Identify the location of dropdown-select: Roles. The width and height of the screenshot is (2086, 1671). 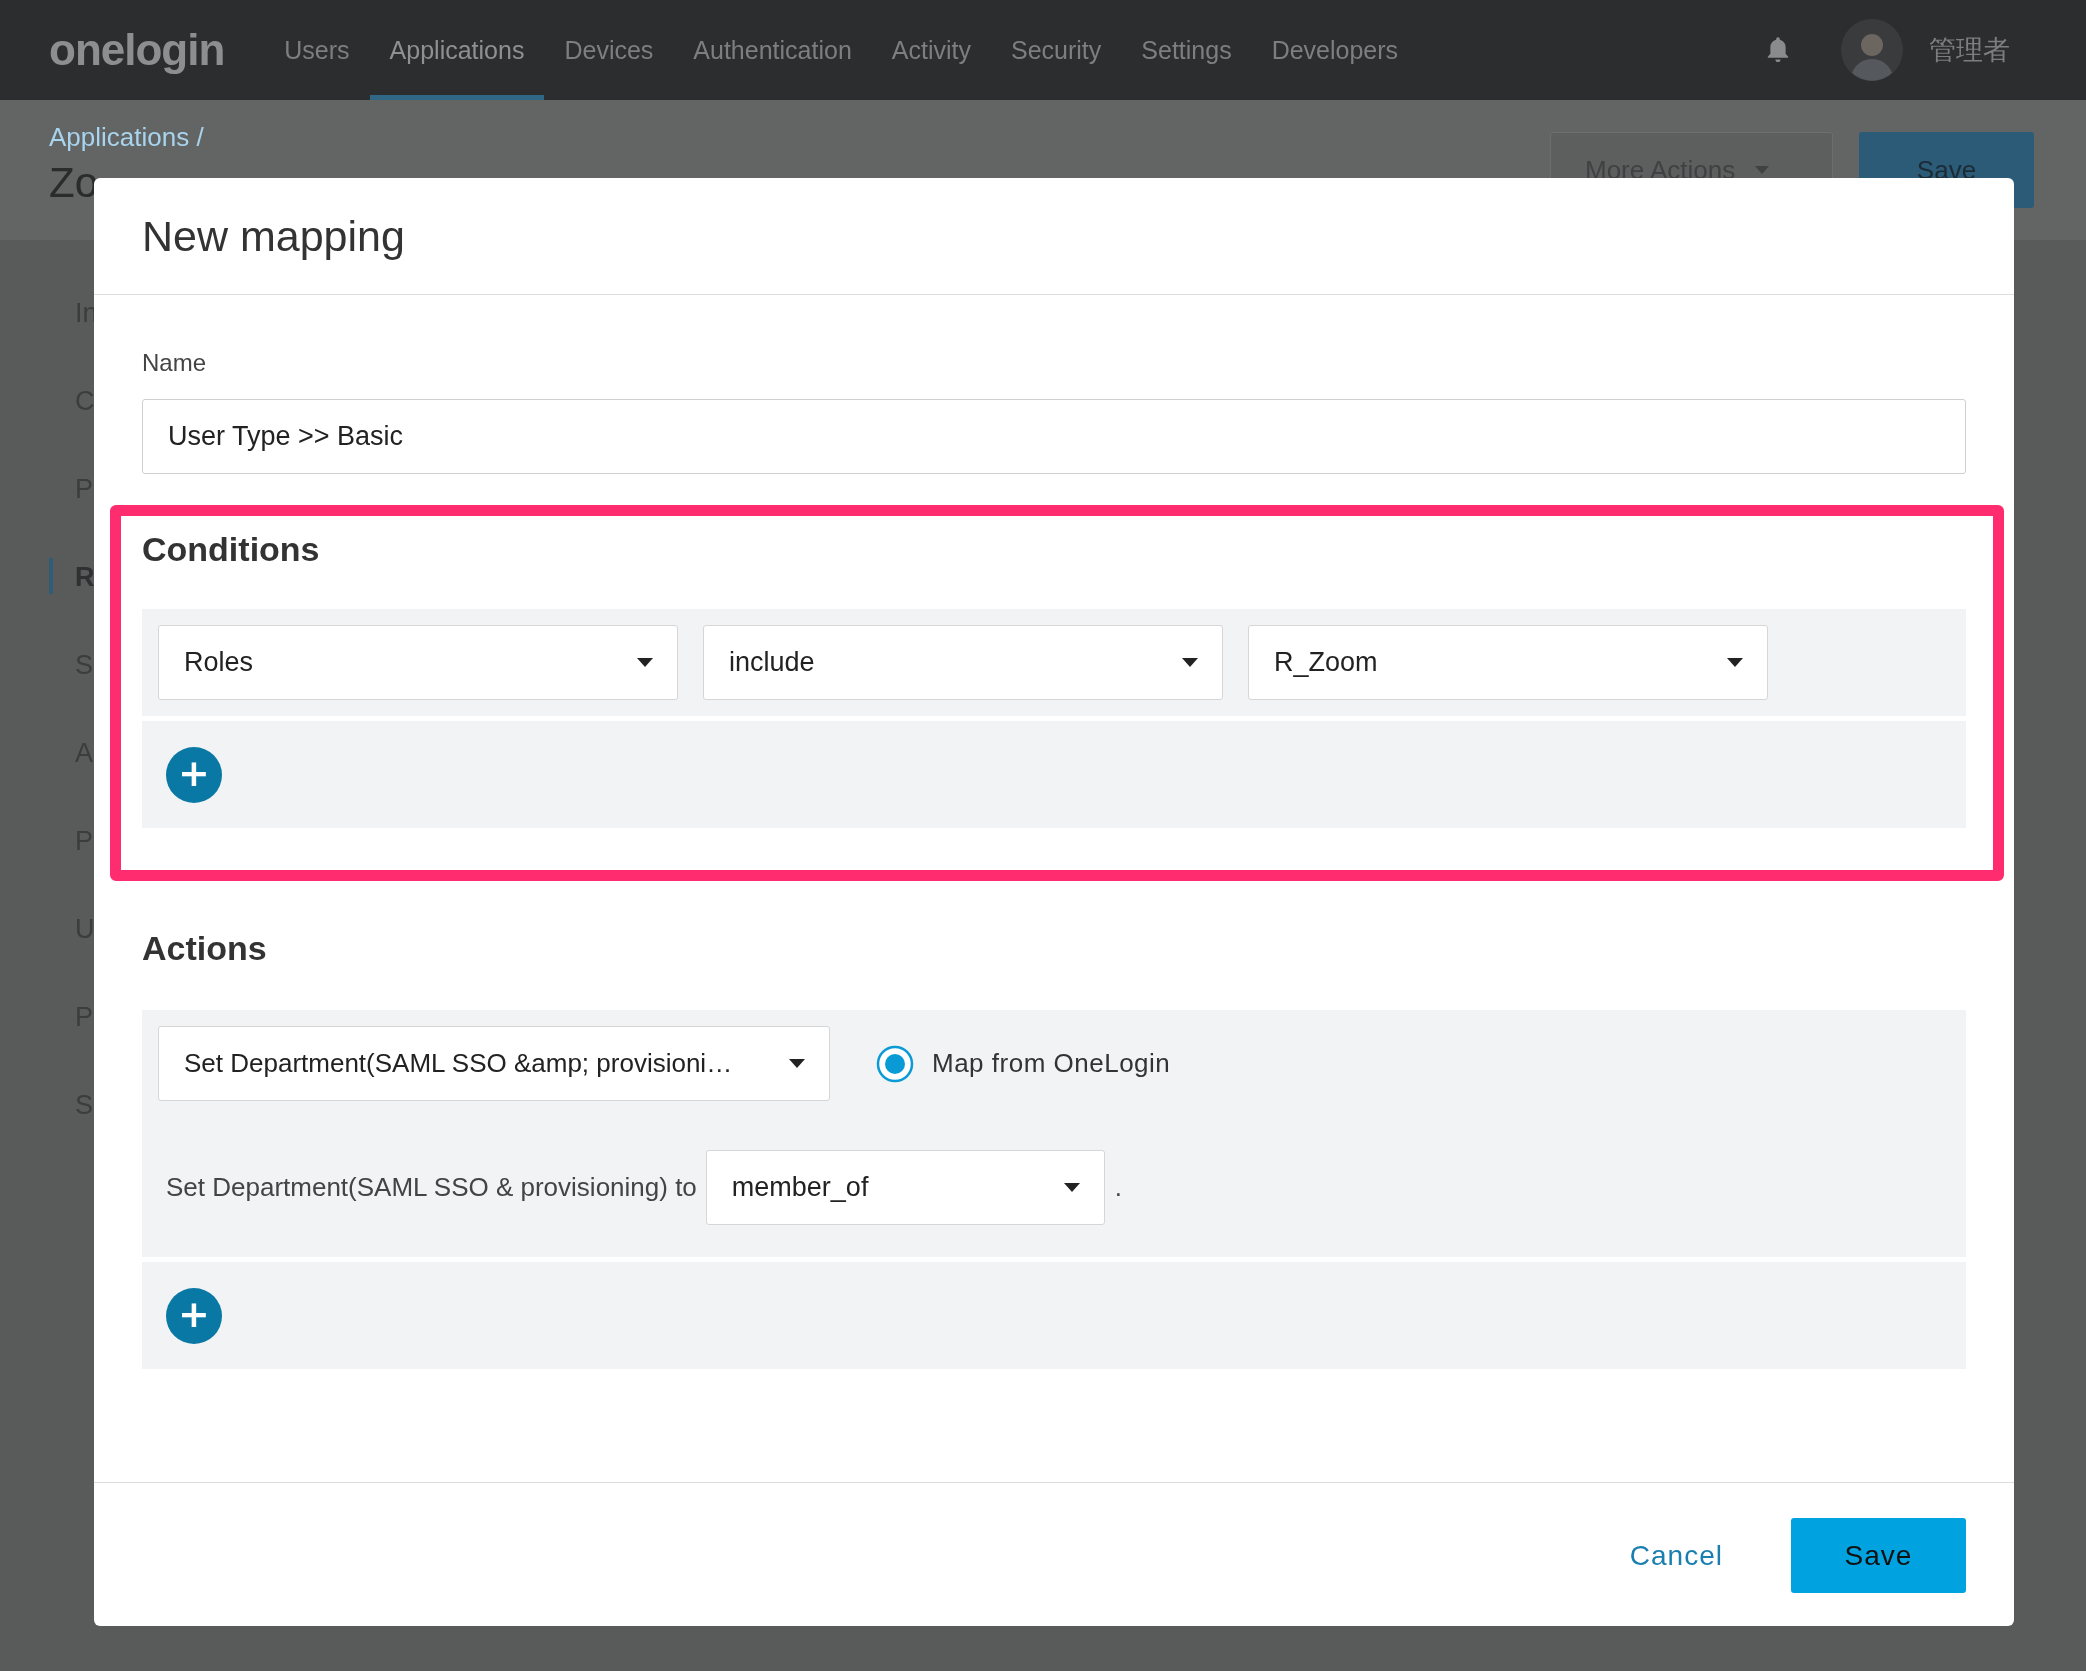
(418, 662).